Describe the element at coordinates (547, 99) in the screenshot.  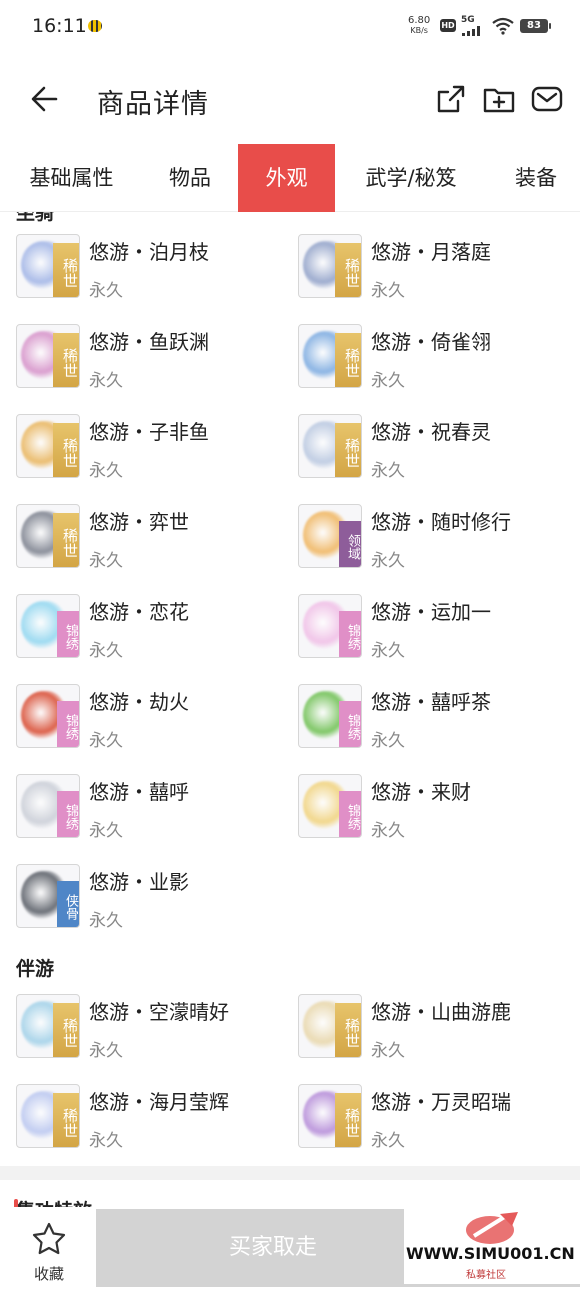
I see `message-icon` at that location.